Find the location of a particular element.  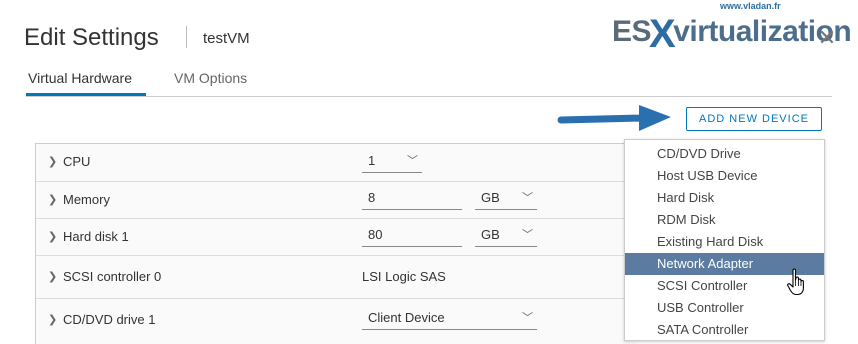

menu-item-host-usb-device: Host USB Device is located at coordinates (724, 176).